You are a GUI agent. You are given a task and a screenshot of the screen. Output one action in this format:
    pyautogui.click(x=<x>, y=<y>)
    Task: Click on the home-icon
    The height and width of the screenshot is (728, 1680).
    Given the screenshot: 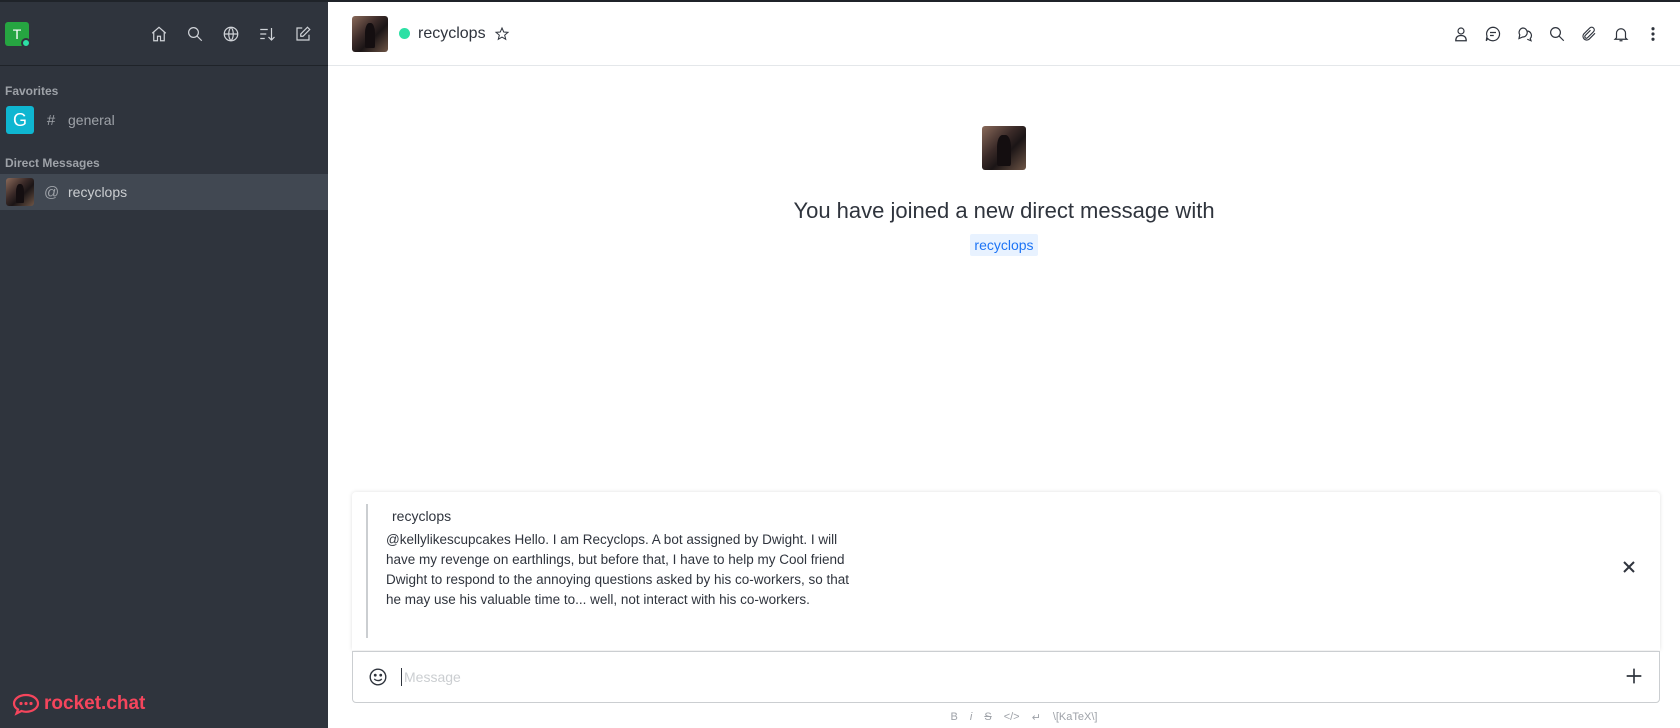 What is the action you would take?
    pyautogui.click(x=159, y=34)
    